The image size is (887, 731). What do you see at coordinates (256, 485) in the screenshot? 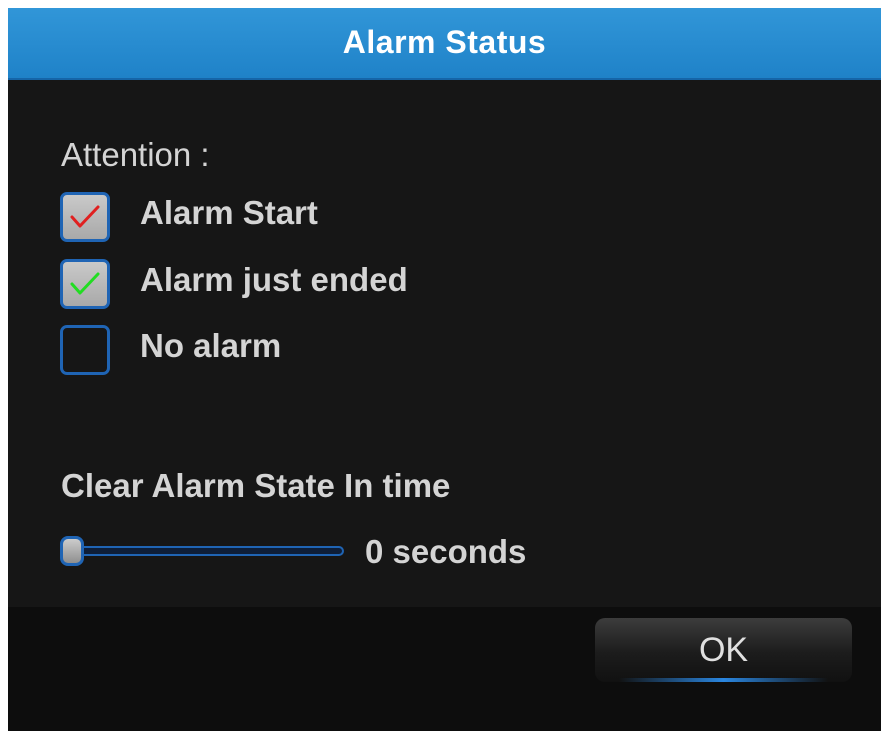
I see `clear-alarm-label: Clear Alarm State In time` at bounding box center [256, 485].